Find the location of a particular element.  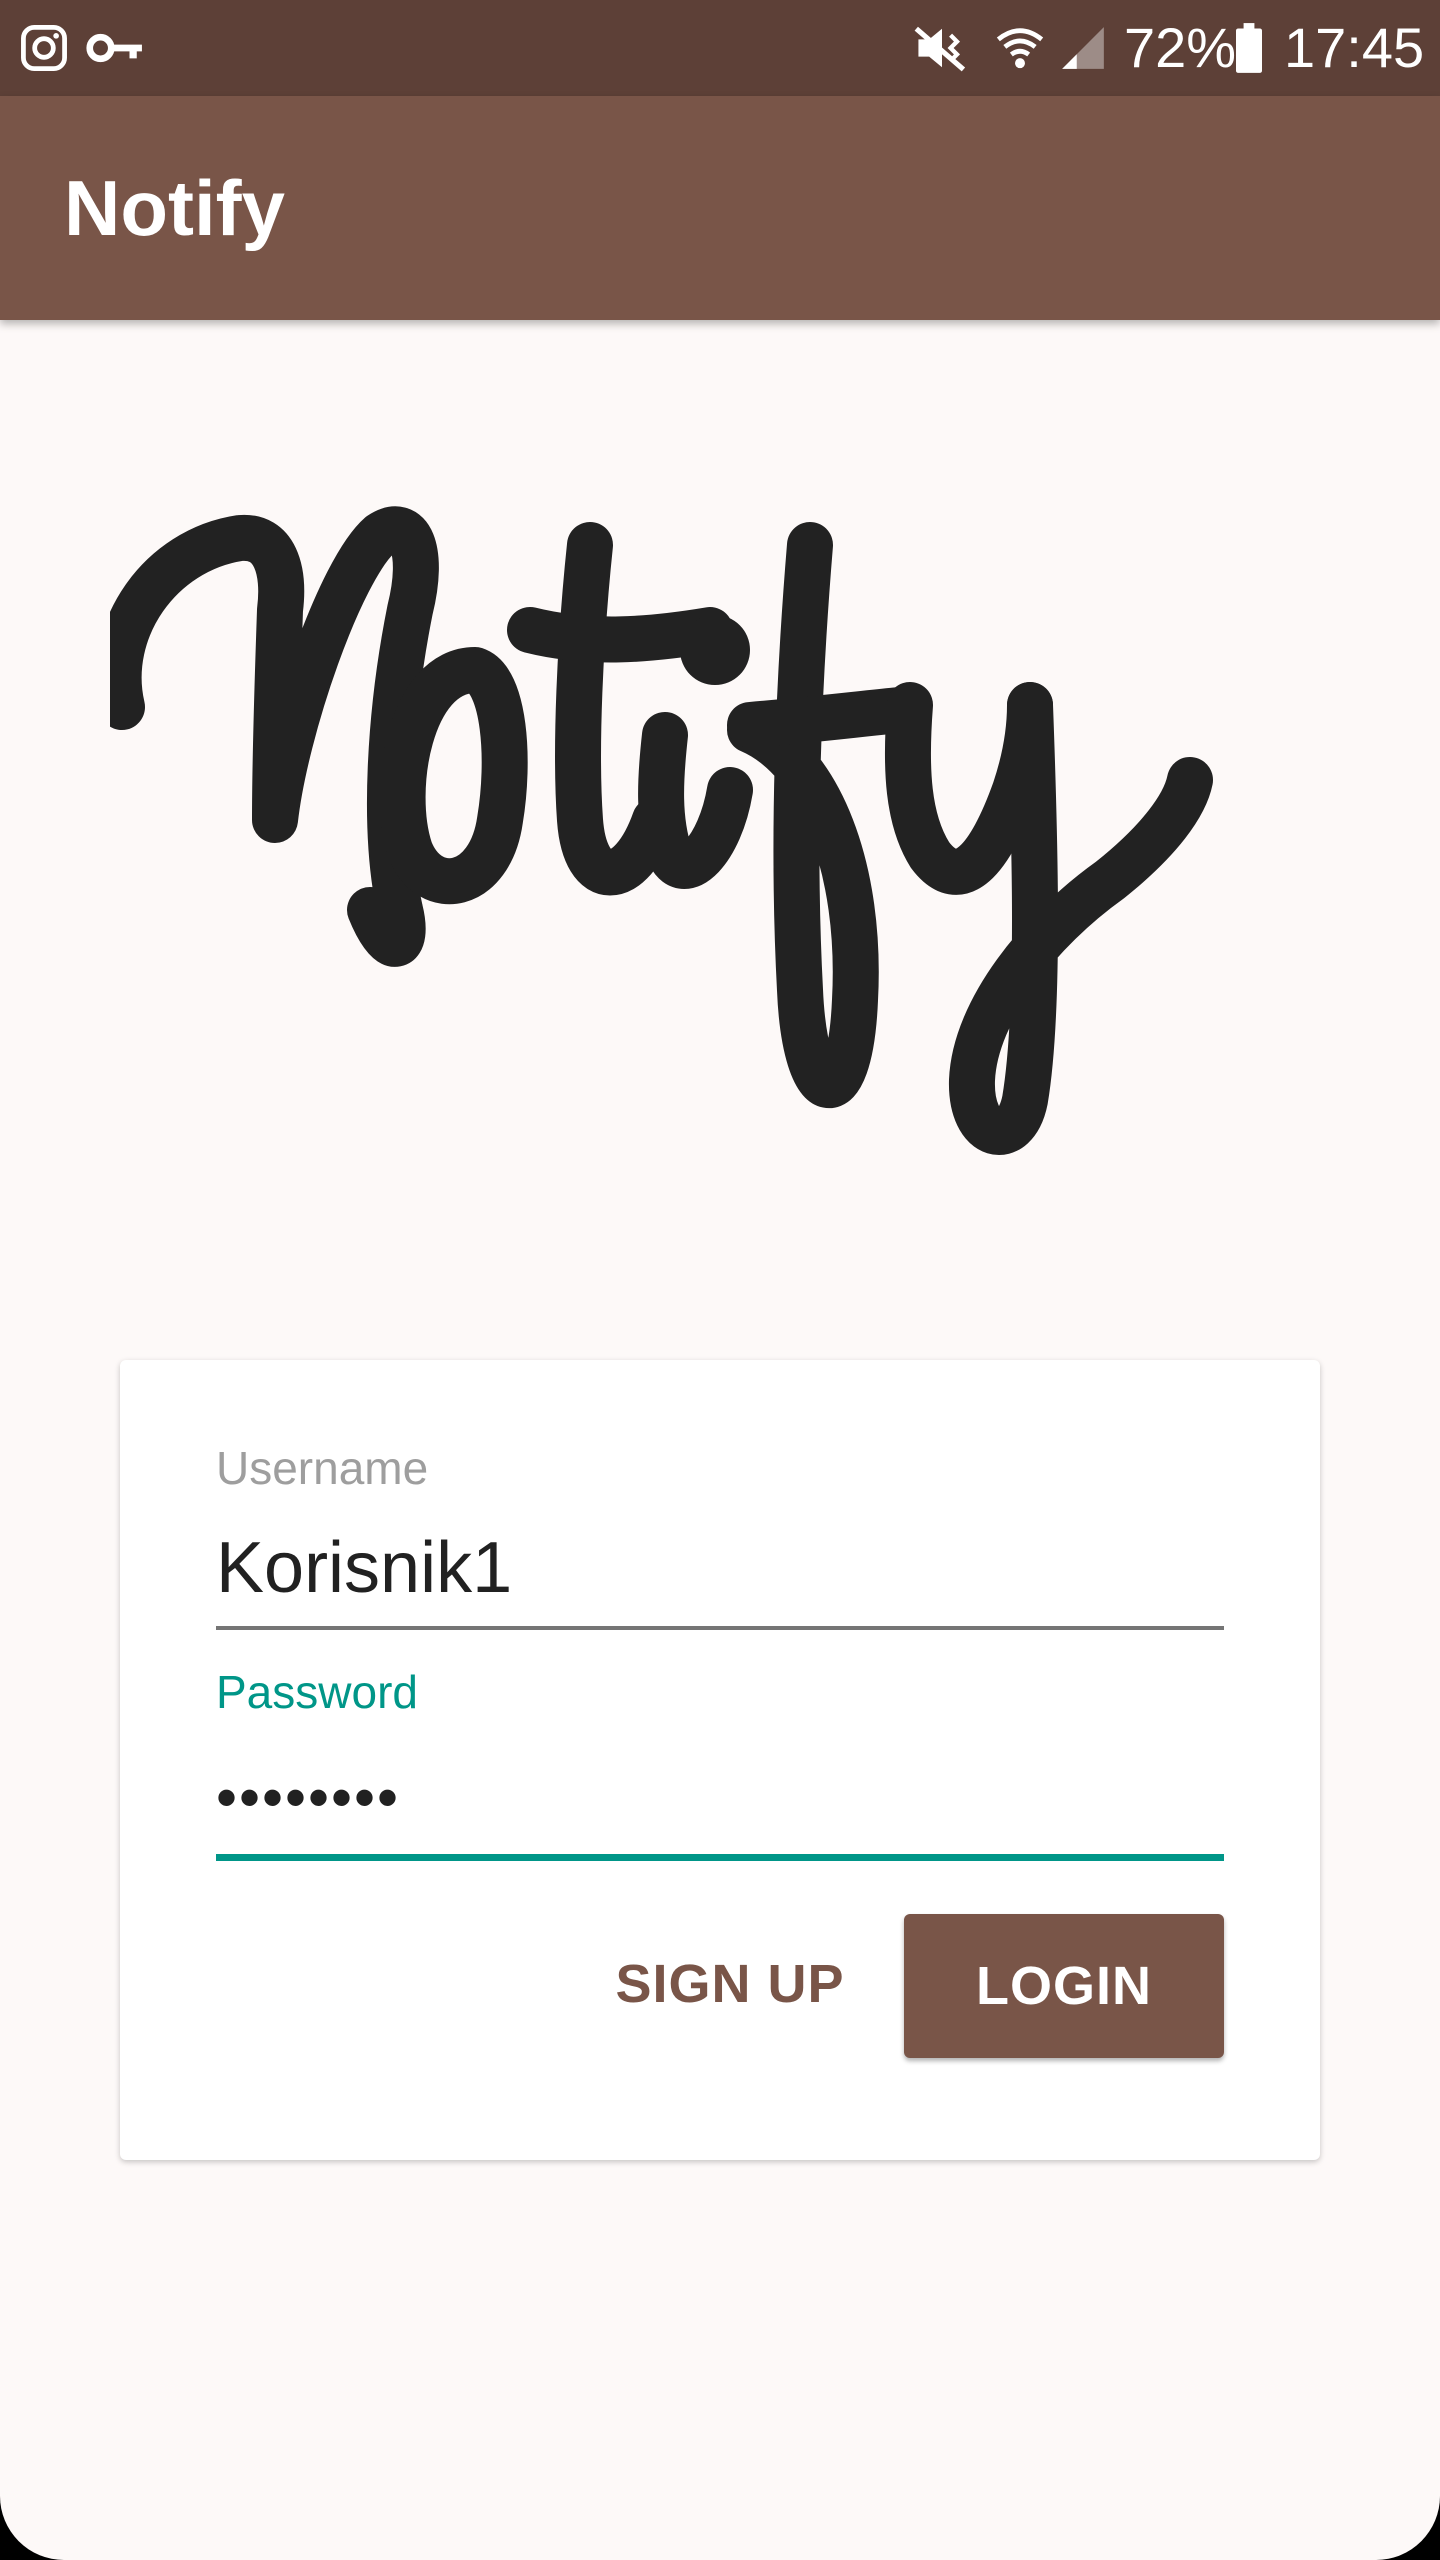

battery-percent: 72% is located at coordinates (1180, 47).